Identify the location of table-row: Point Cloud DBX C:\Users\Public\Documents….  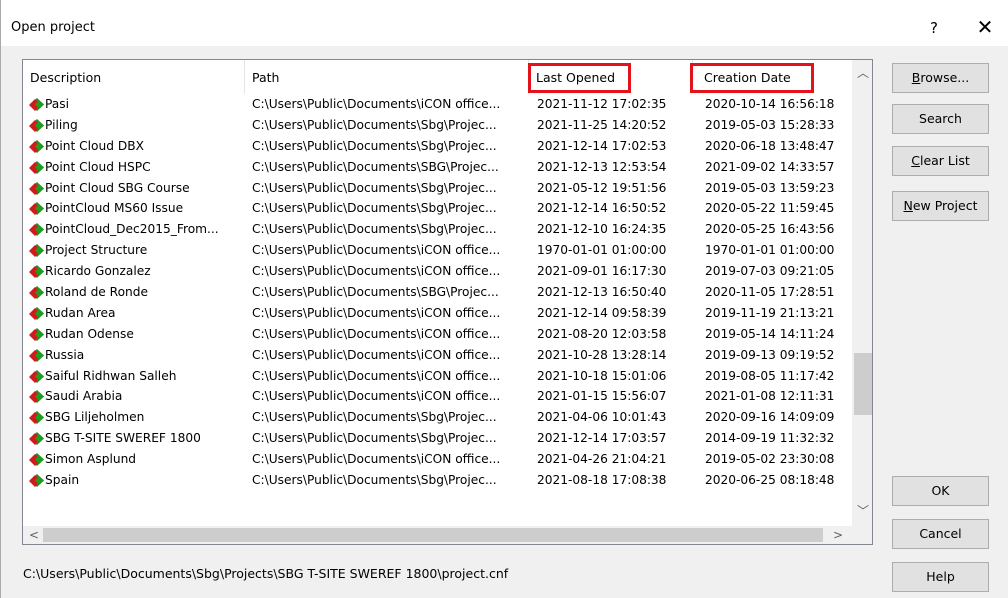
(437, 146).